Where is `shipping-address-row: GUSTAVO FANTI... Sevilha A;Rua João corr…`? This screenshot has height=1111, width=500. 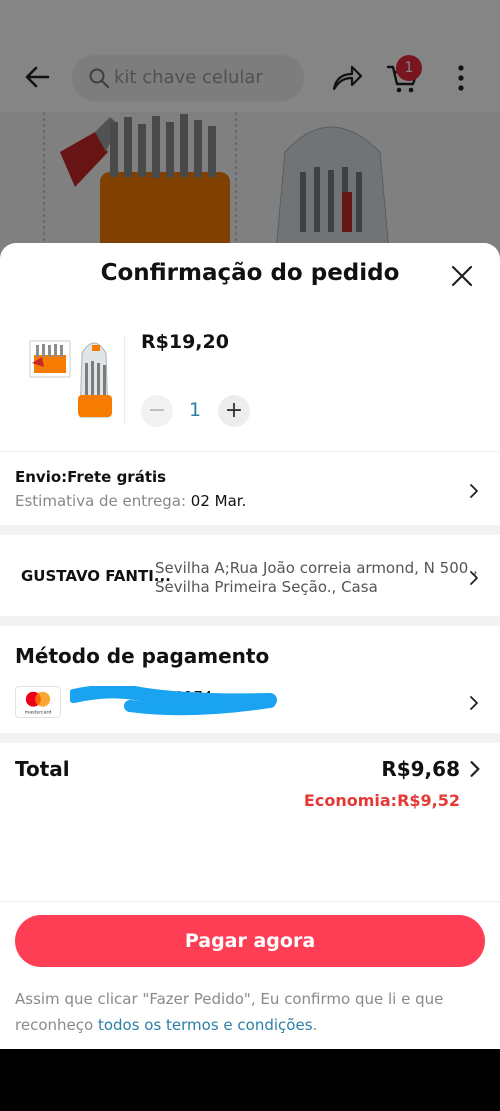
shipping-address-row: GUSTAVO FANTI... Sevilha A;Rua João corr… is located at coordinates (250, 575).